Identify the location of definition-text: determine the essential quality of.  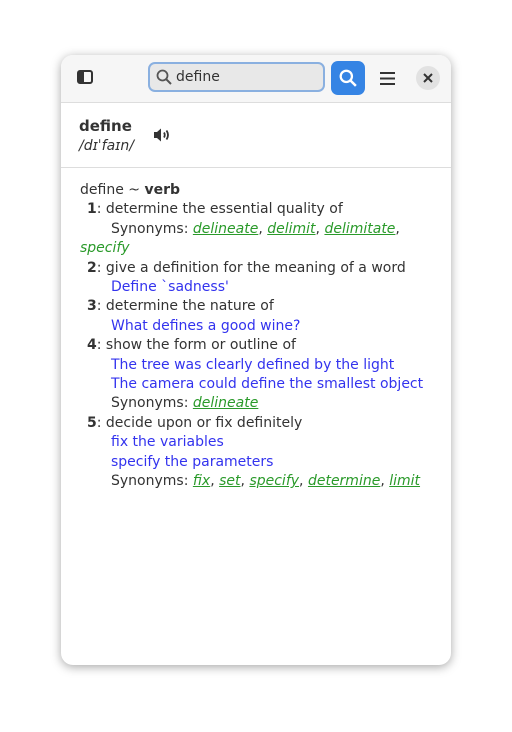
(224, 209).